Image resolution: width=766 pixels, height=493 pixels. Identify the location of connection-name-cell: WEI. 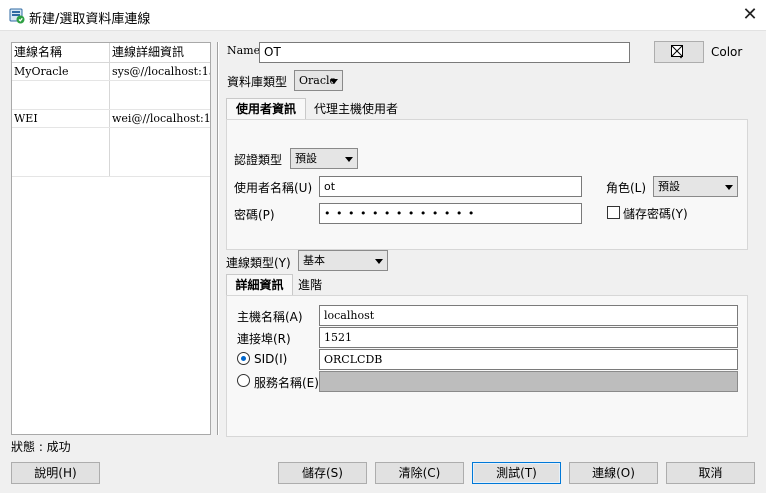
(60, 118).